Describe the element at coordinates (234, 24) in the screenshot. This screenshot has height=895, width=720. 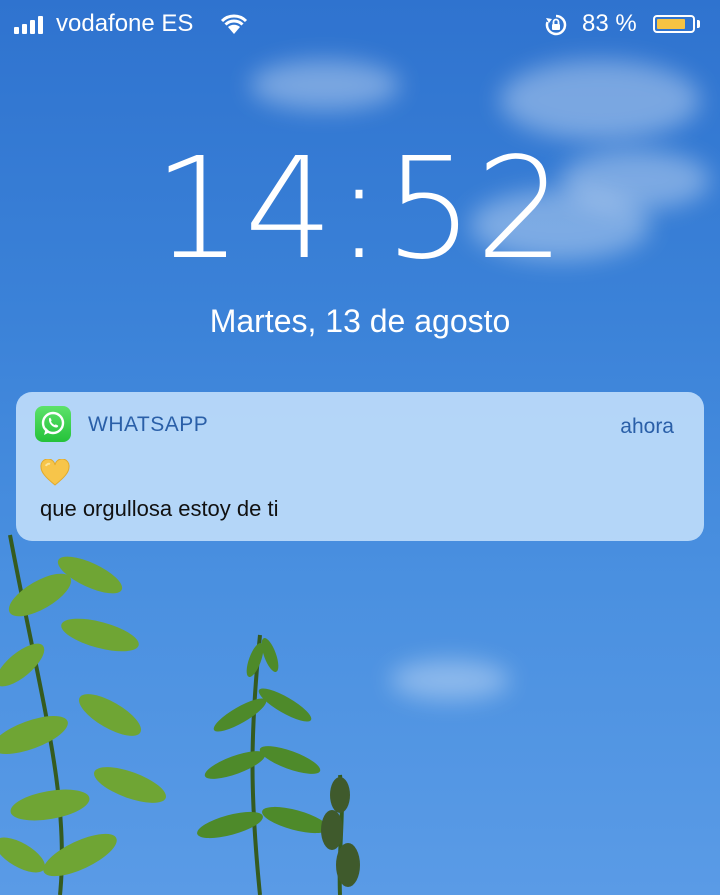
I see `wifi-icon` at that location.